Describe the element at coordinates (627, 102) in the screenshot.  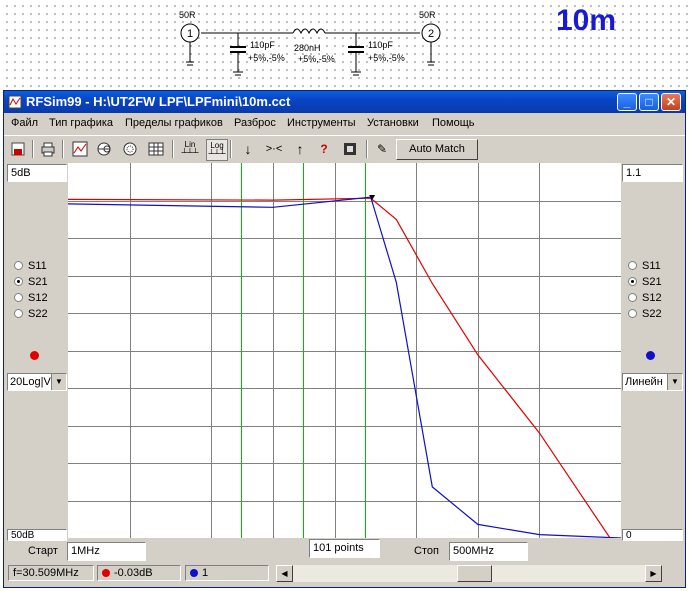
I see `minimize-button: _` at that location.